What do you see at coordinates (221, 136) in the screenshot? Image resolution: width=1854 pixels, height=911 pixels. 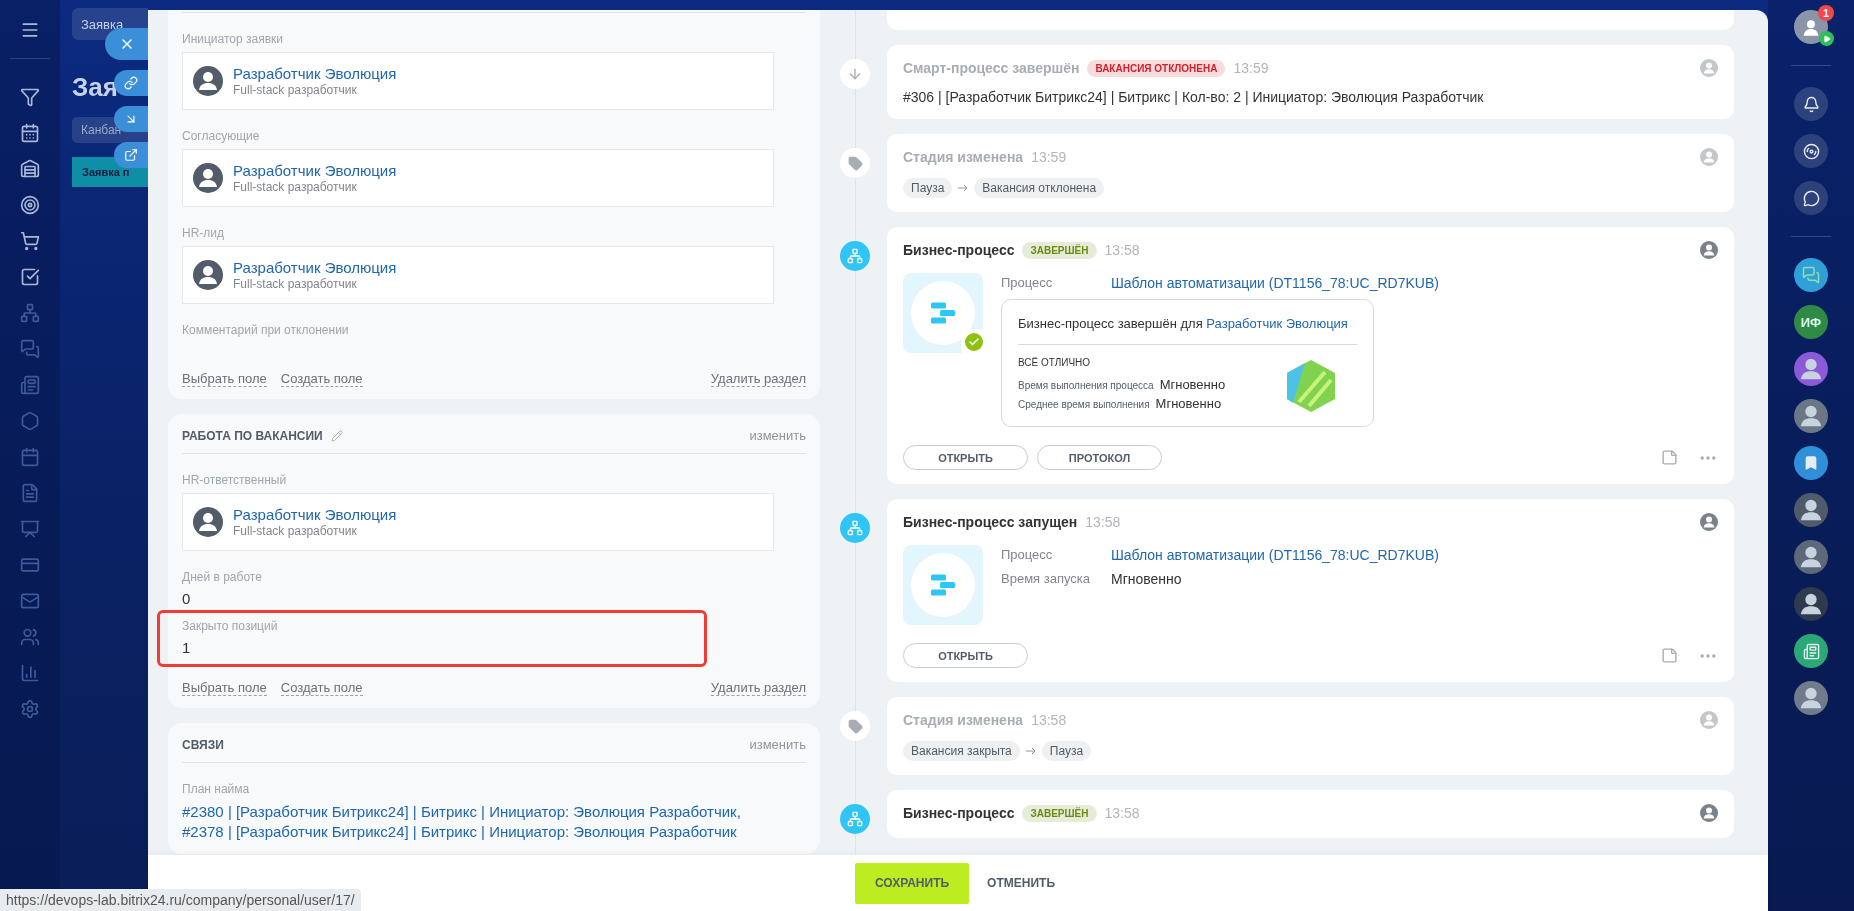 I see `field-label: Согласующие` at bounding box center [221, 136].